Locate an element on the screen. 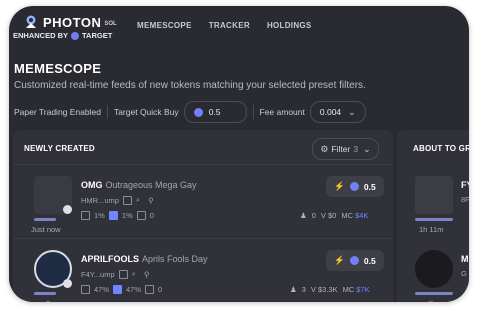  fee-label: Fee amount is located at coordinates (282, 112).